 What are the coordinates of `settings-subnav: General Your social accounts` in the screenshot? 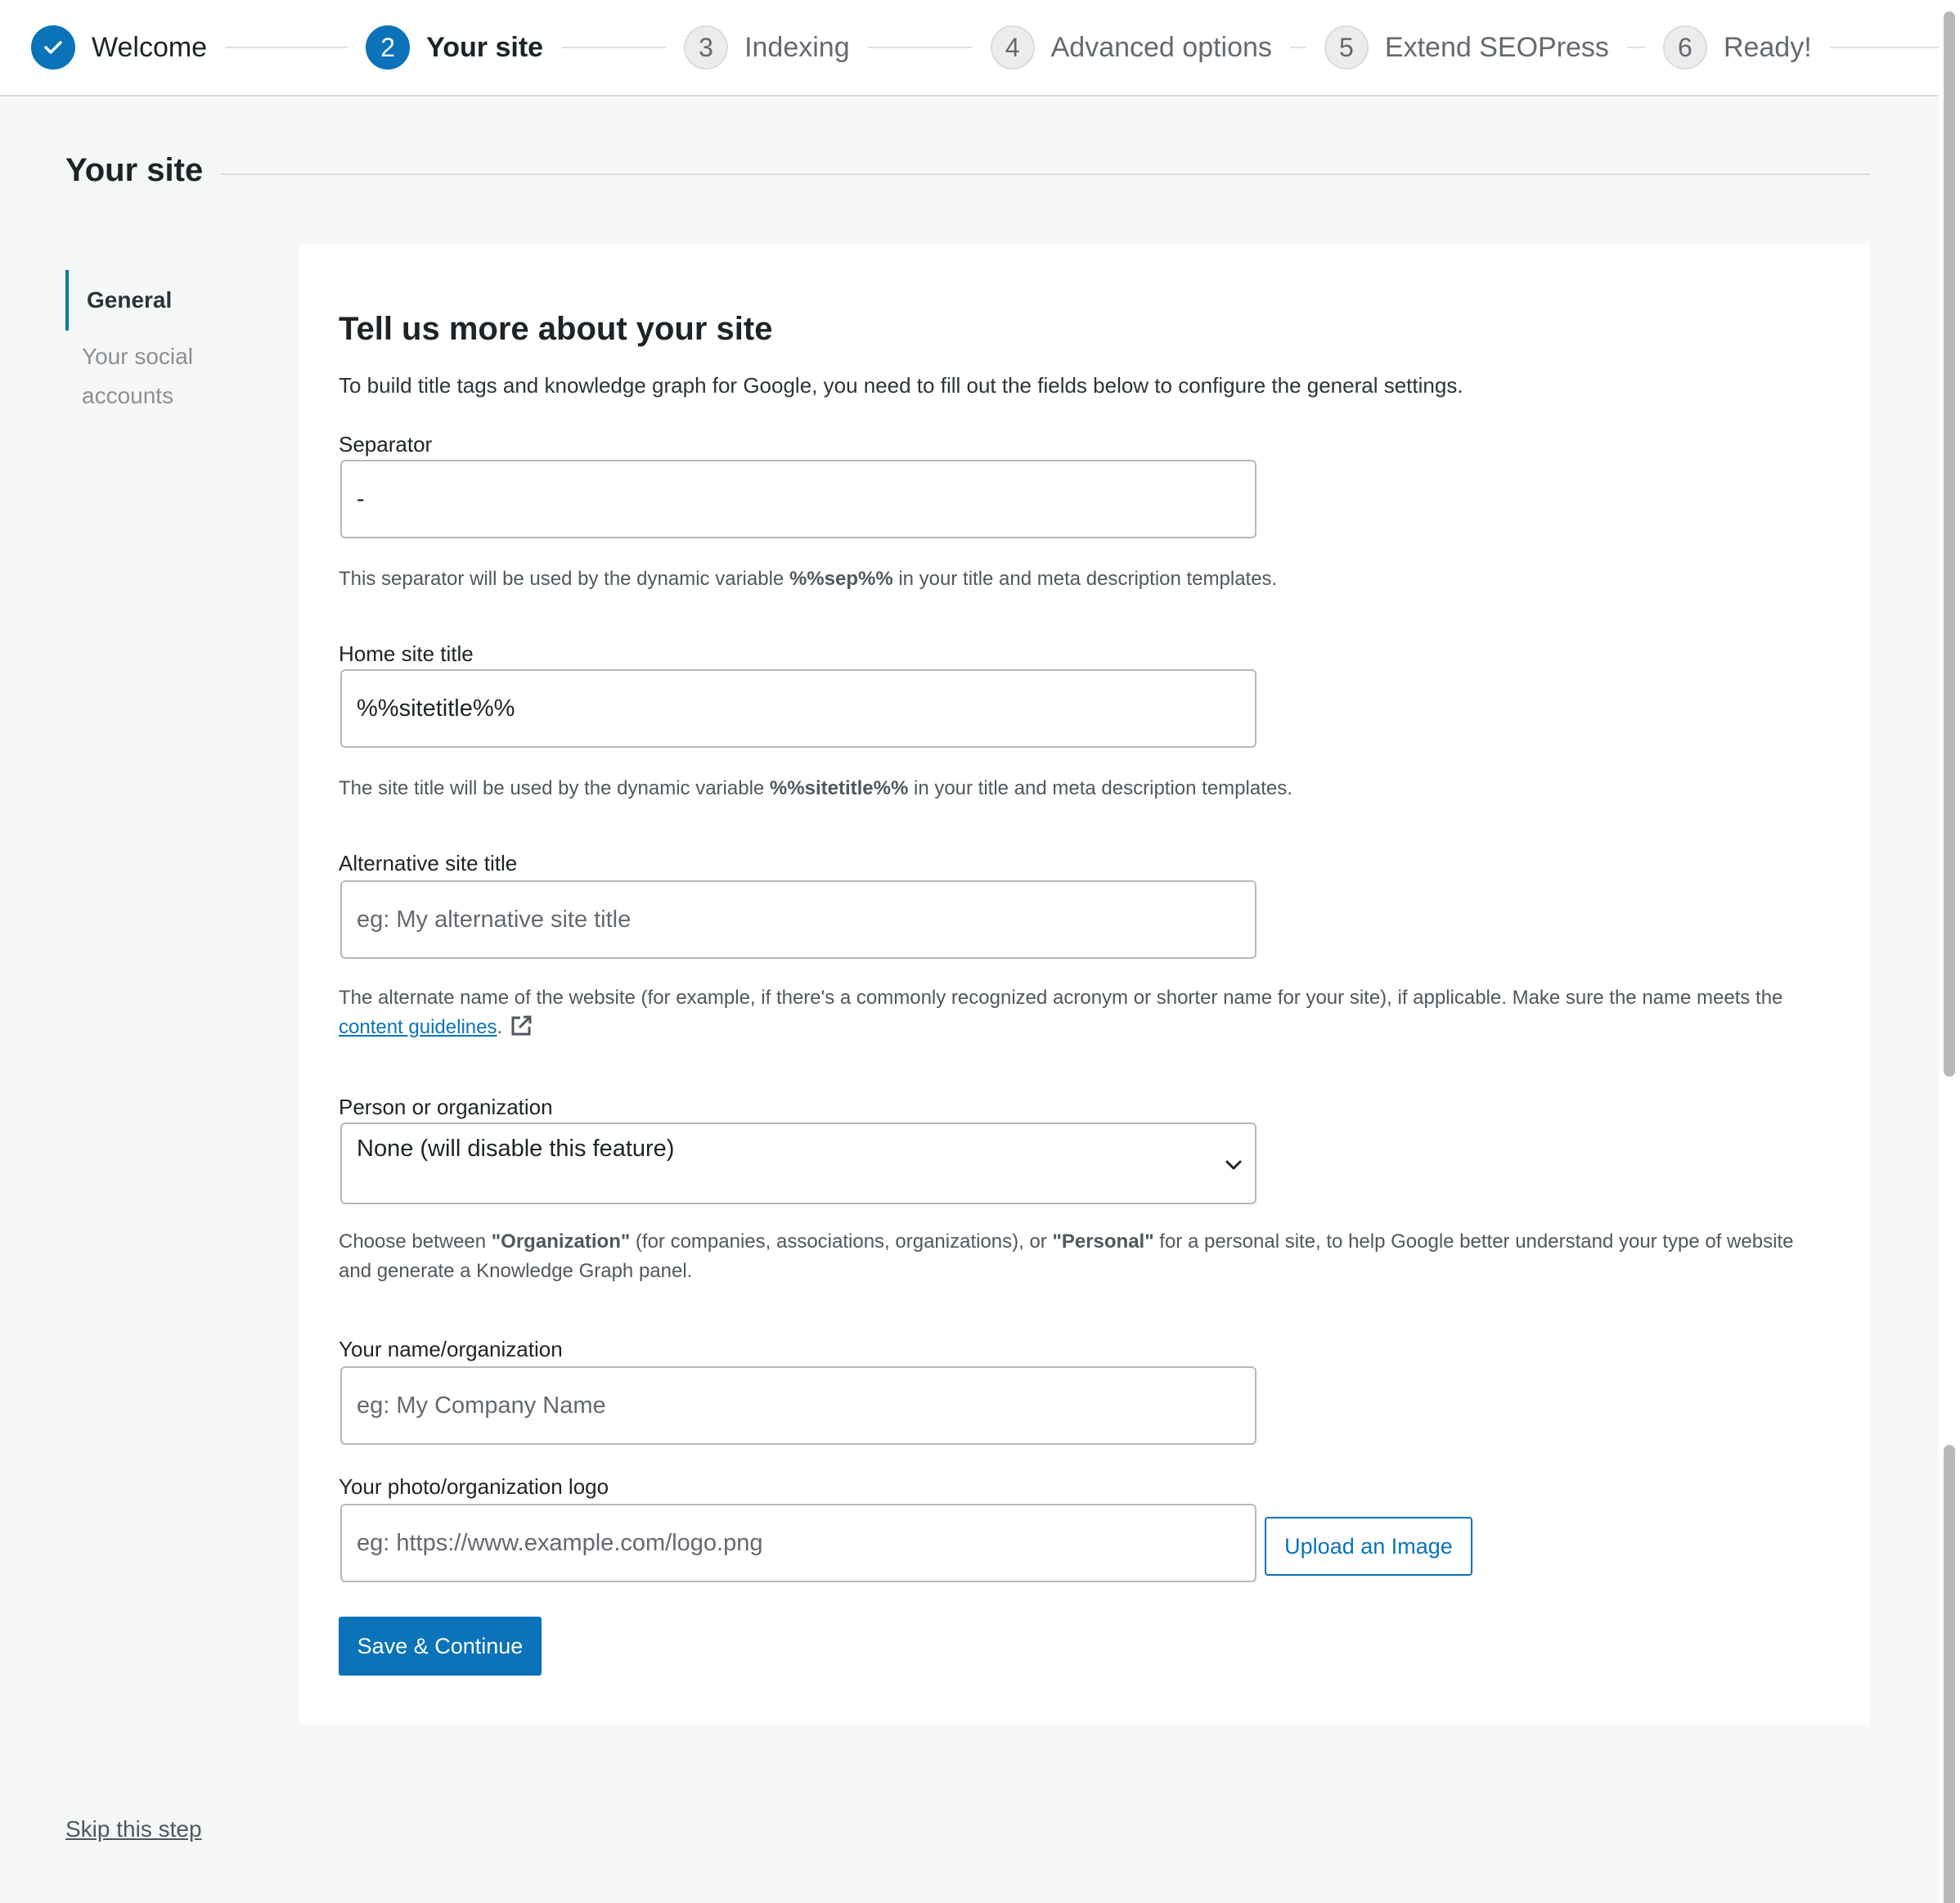 It's located at (163, 343).